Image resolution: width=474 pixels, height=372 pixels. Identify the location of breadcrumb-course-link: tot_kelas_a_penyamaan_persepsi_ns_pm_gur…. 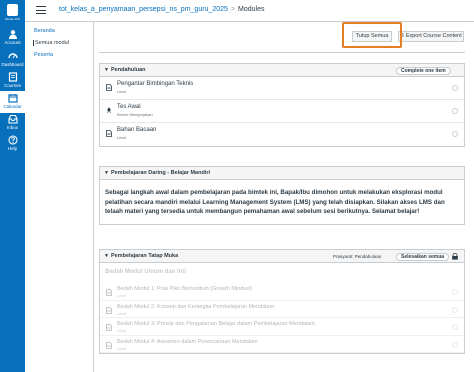
(143, 9).